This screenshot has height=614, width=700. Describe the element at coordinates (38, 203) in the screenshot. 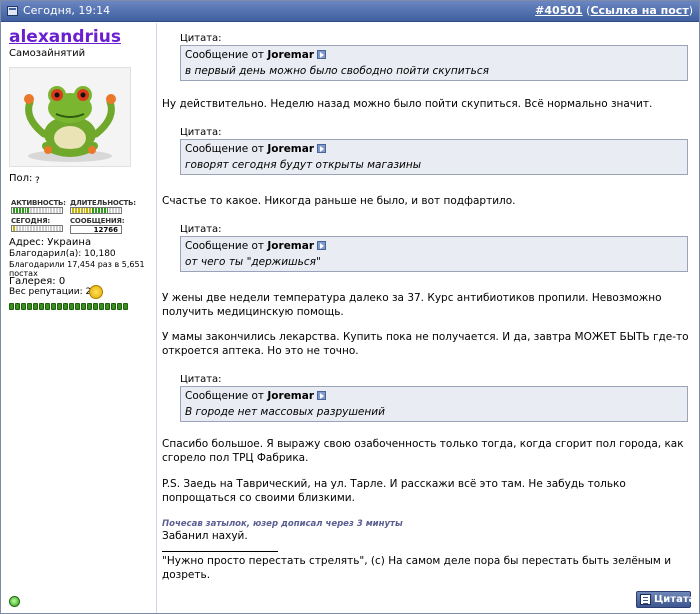

I see `activity-label: АКТИВНОСТЬ:` at that location.